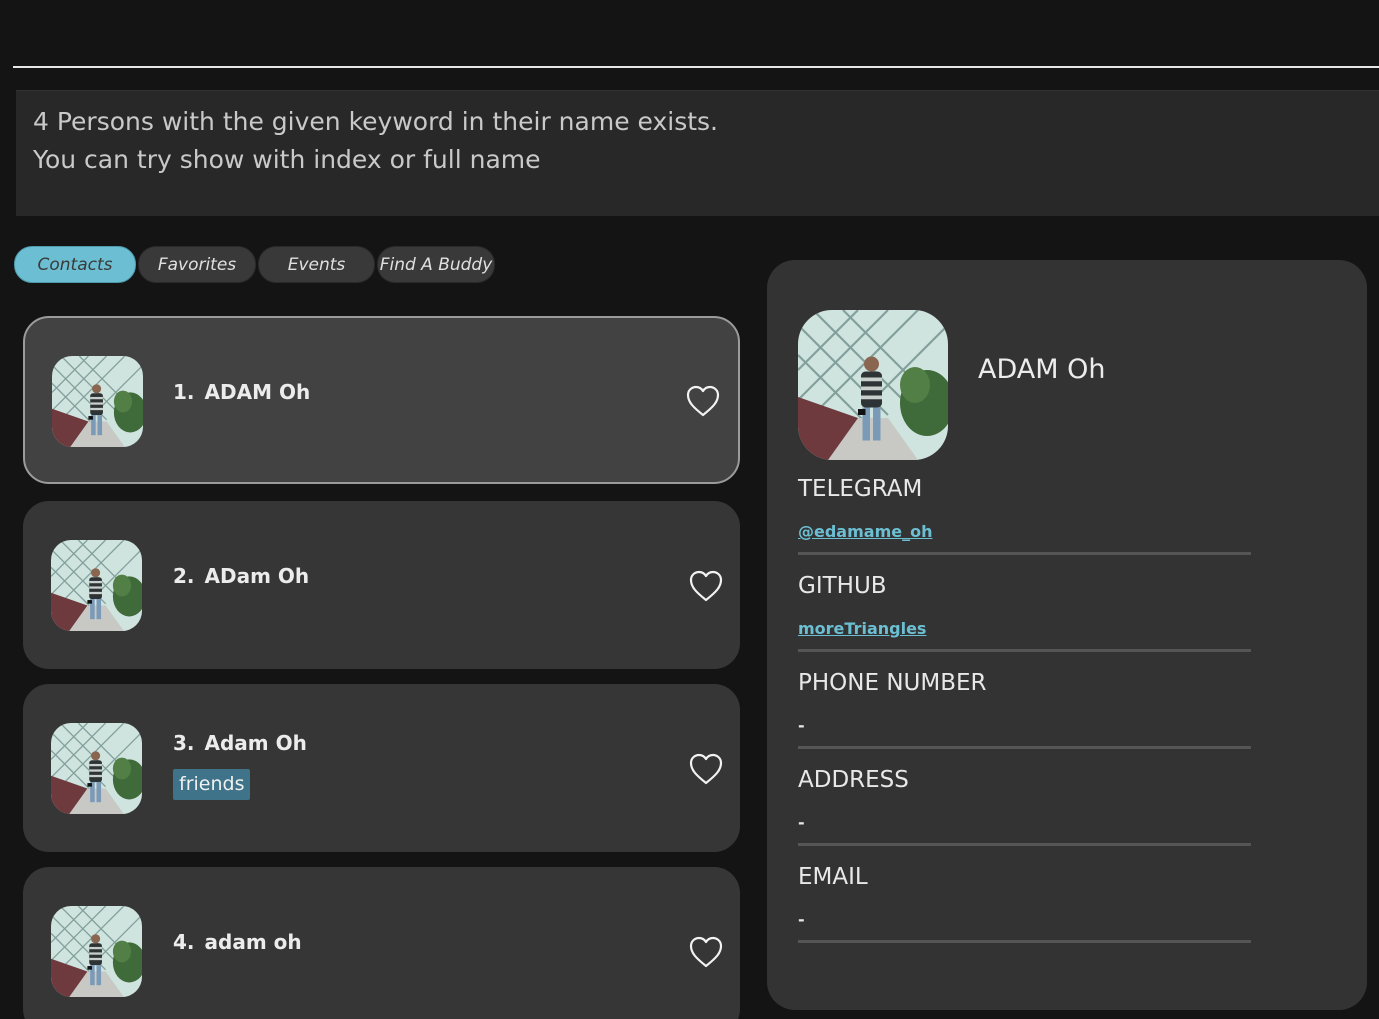 Image resolution: width=1379 pixels, height=1019 pixels. I want to click on field-label: PHONE NUMBER, so click(892, 683).